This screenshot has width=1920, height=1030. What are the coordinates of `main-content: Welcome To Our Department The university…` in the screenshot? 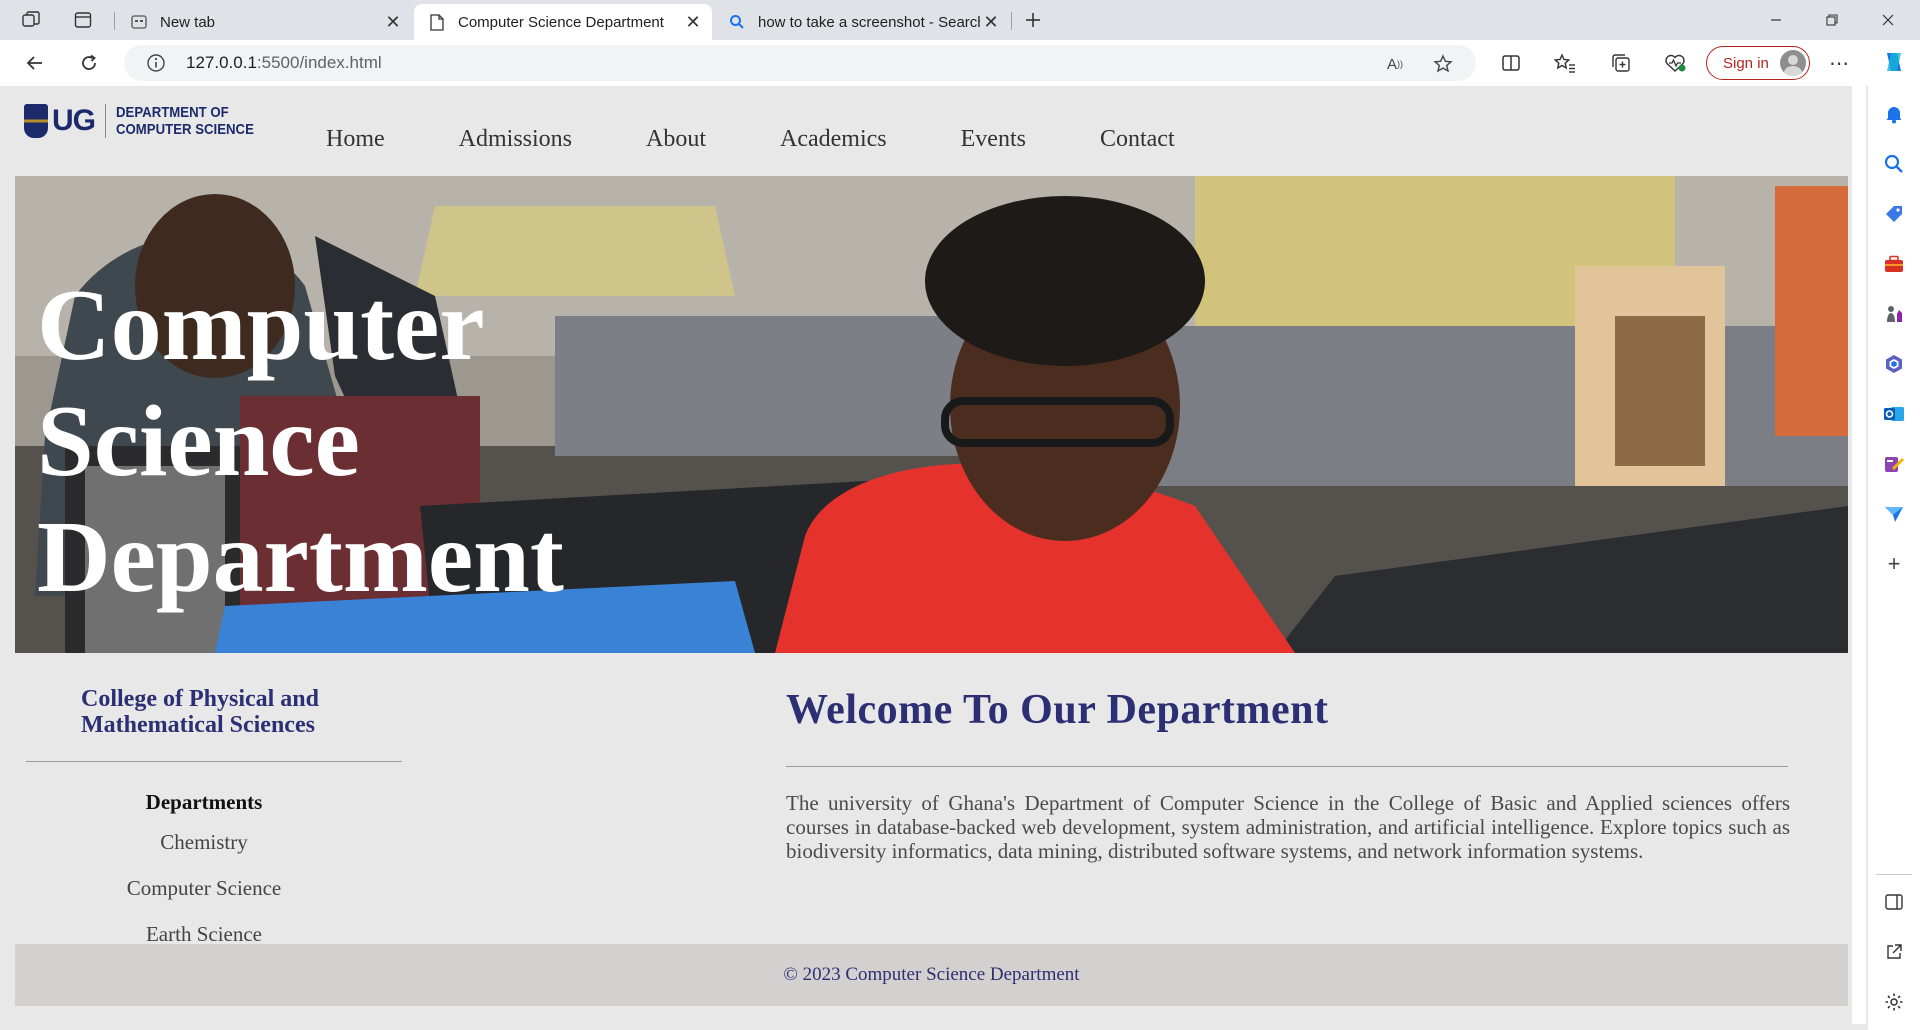 It's located at (1288, 774).